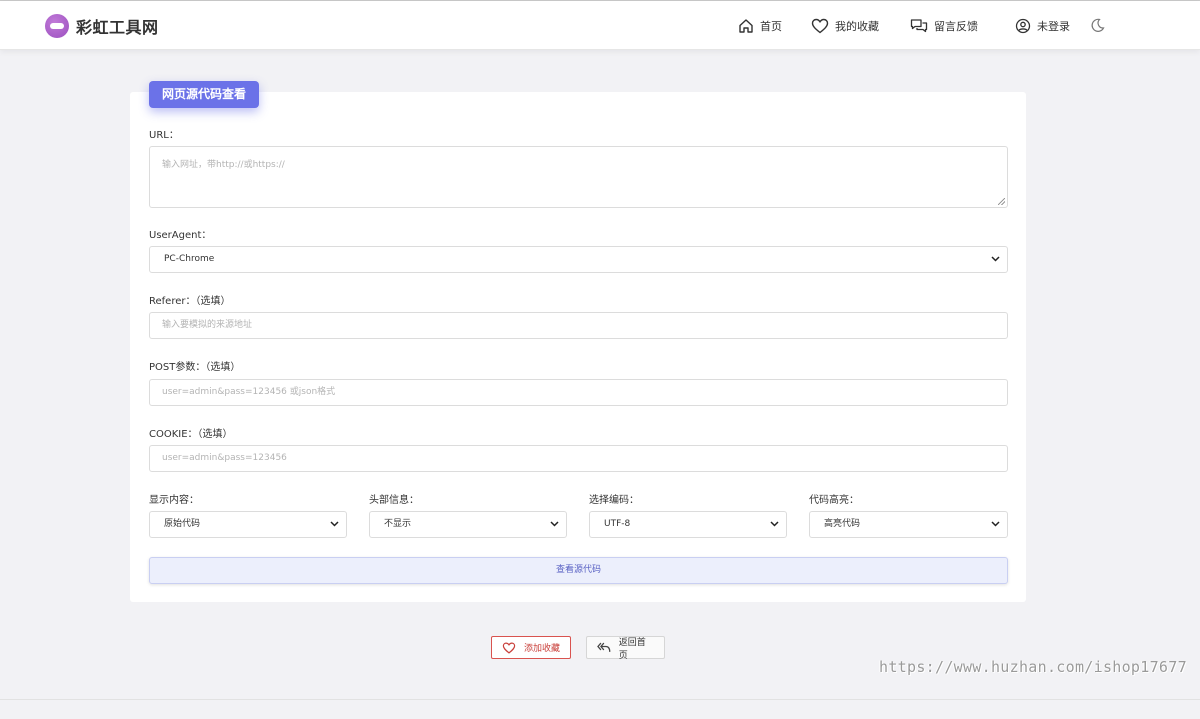  I want to click on post-label: POST参数：（选填）, so click(195, 367).